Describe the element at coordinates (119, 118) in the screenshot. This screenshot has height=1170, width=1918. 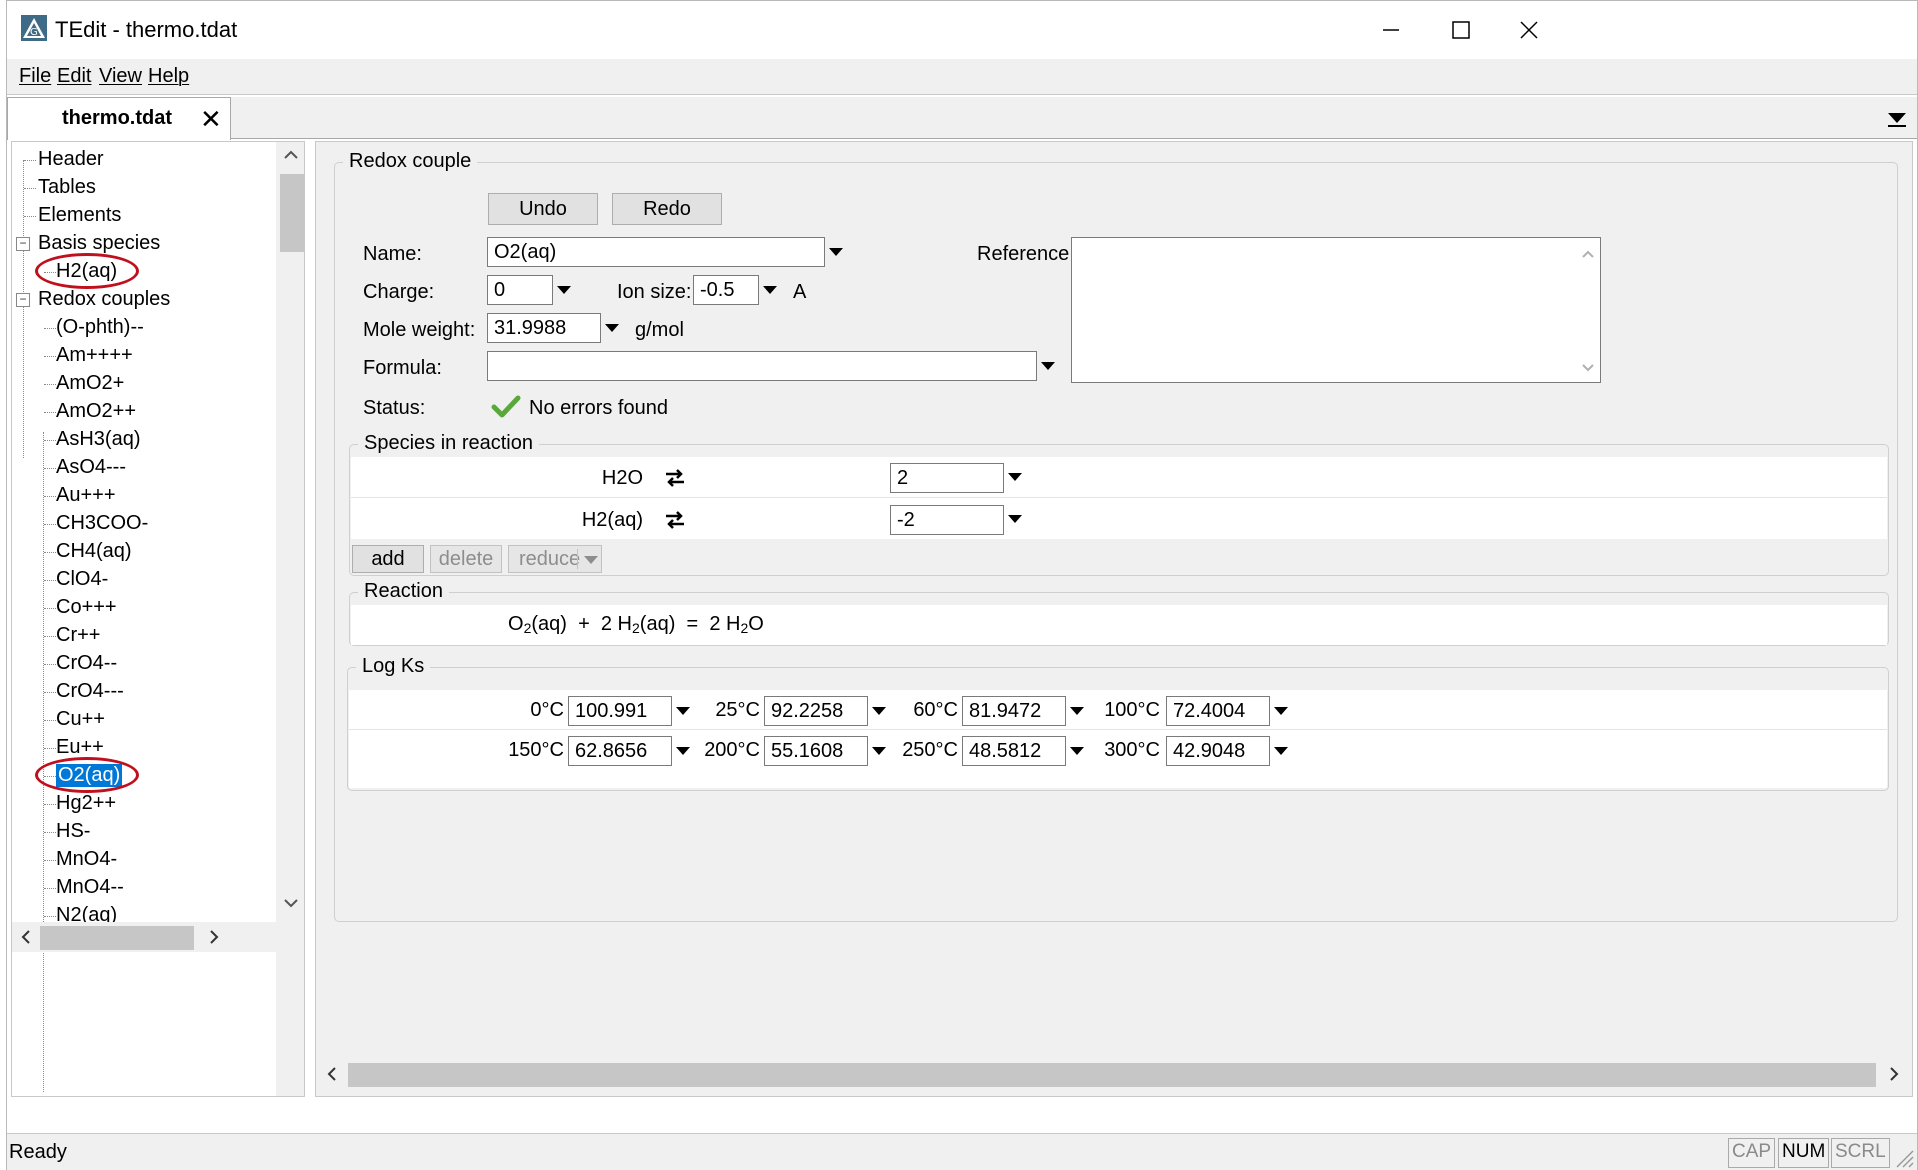
I see `tab-thermo: thermo.tdat ✕` at that location.